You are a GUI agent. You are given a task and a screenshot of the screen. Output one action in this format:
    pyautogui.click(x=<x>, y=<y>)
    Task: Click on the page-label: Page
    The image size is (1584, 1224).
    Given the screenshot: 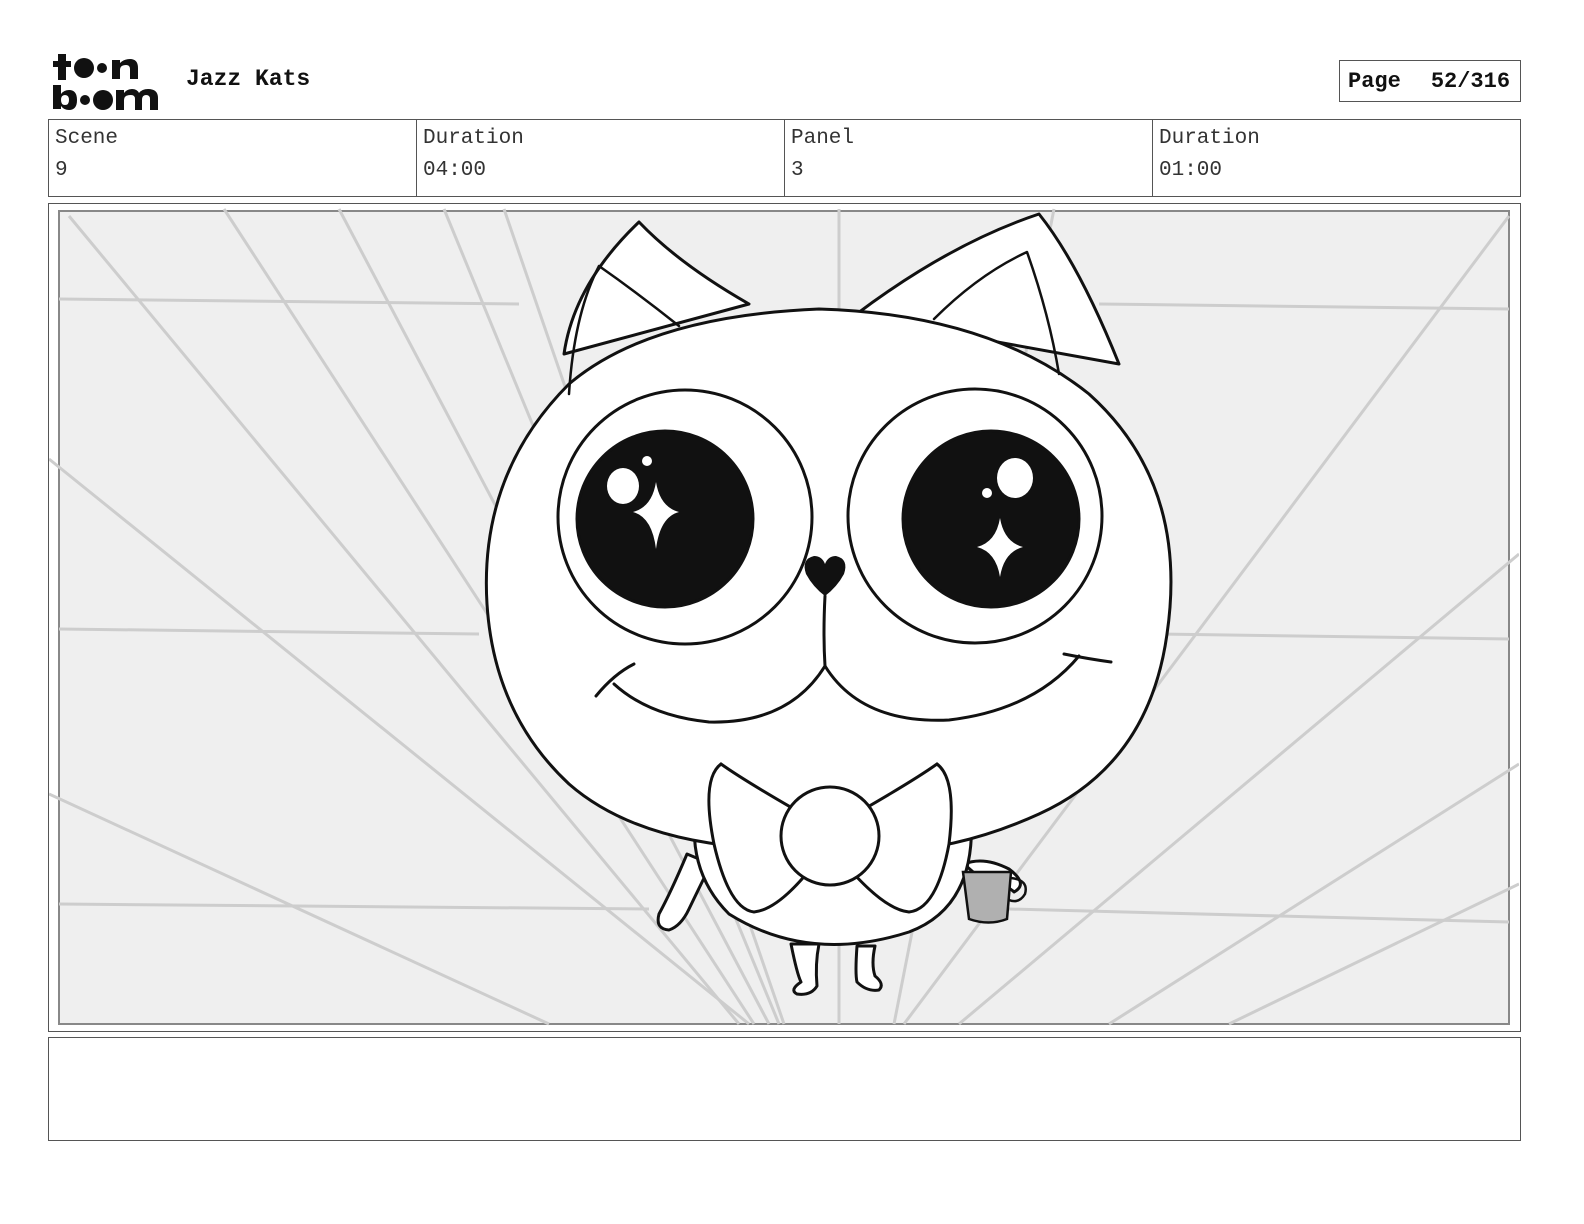 What is the action you would take?
    pyautogui.click(x=1374, y=81)
    